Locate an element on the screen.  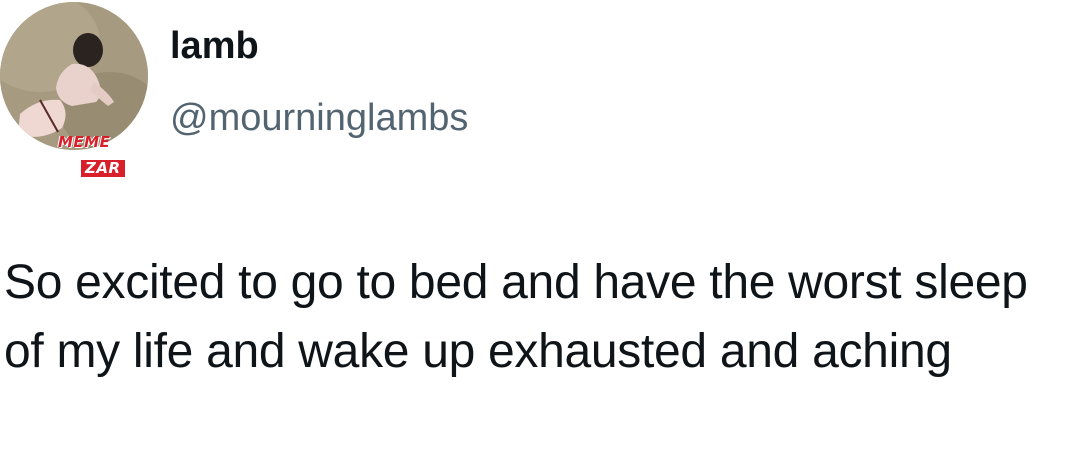
avatar-container: MEME ZAR is located at coordinates (75, 90).